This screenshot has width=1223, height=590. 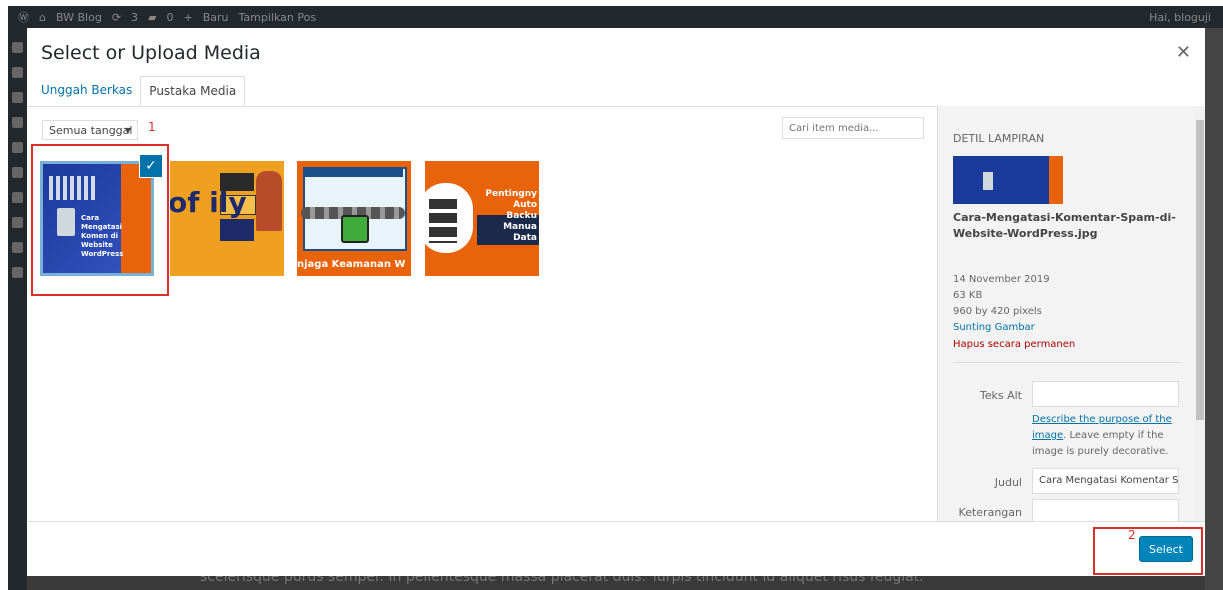 What do you see at coordinates (1014, 344) in the screenshot?
I see `delete-permanently-link: Hapus secara permanen` at bounding box center [1014, 344].